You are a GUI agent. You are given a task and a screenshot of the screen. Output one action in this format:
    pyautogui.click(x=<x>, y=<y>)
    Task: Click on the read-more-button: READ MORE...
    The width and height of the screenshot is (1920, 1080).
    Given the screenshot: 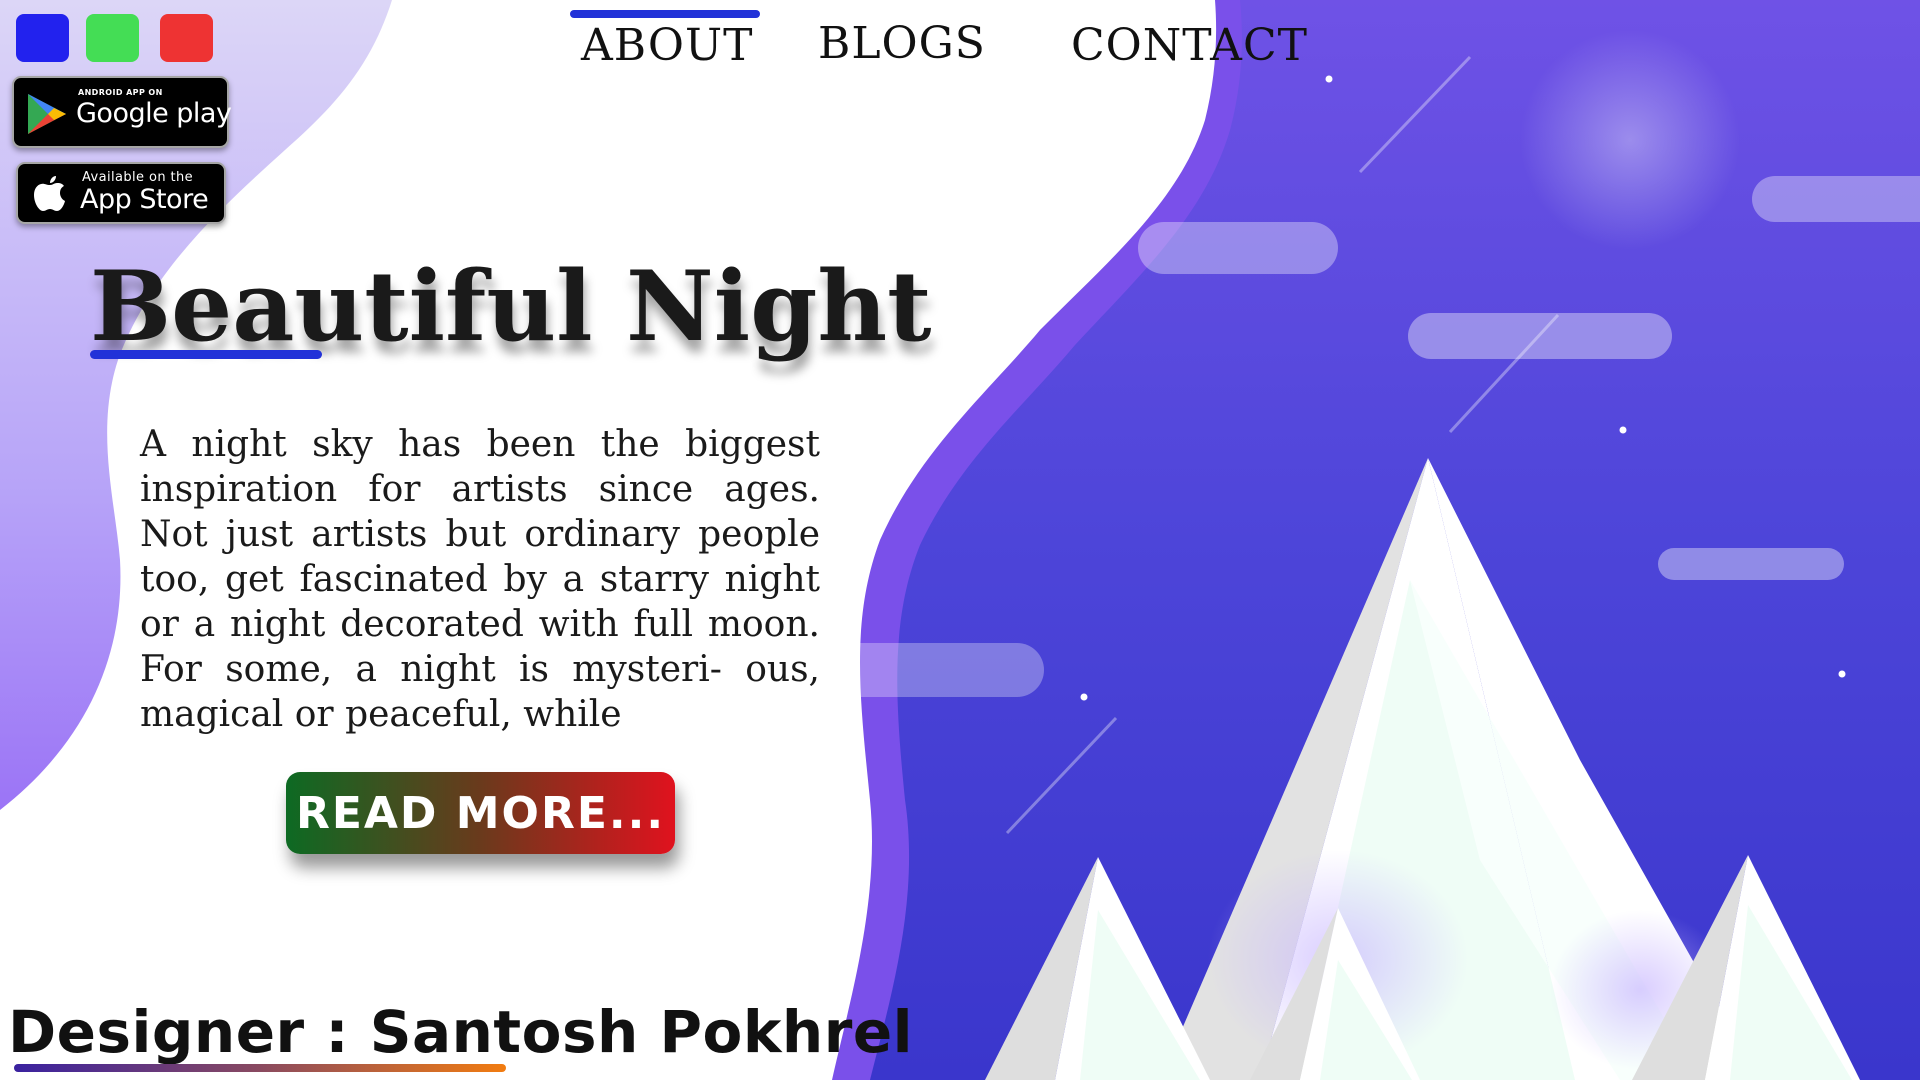 What is the action you would take?
    pyautogui.click(x=480, y=813)
    